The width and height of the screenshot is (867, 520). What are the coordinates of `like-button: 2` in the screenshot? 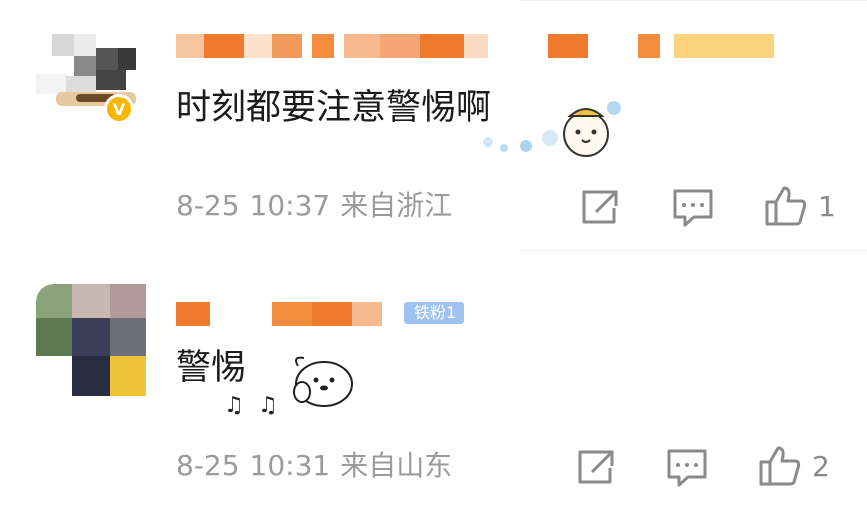 It's located at (794, 466).